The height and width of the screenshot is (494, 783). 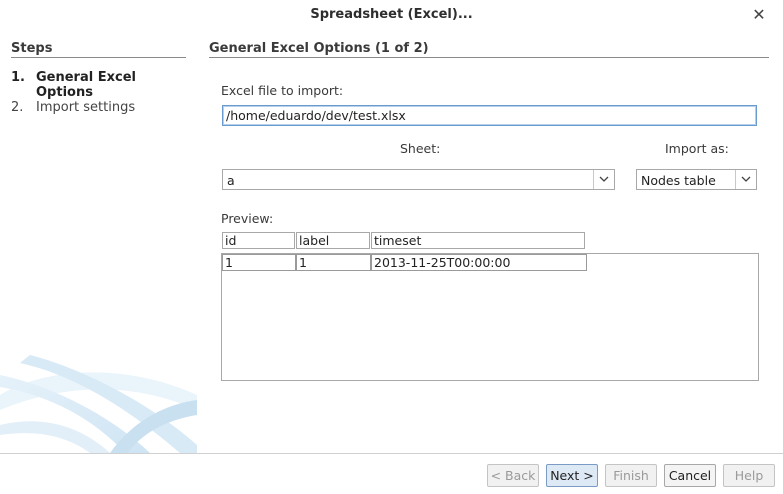 I want to click on column-header-id: id, so click(x=258, y=240).